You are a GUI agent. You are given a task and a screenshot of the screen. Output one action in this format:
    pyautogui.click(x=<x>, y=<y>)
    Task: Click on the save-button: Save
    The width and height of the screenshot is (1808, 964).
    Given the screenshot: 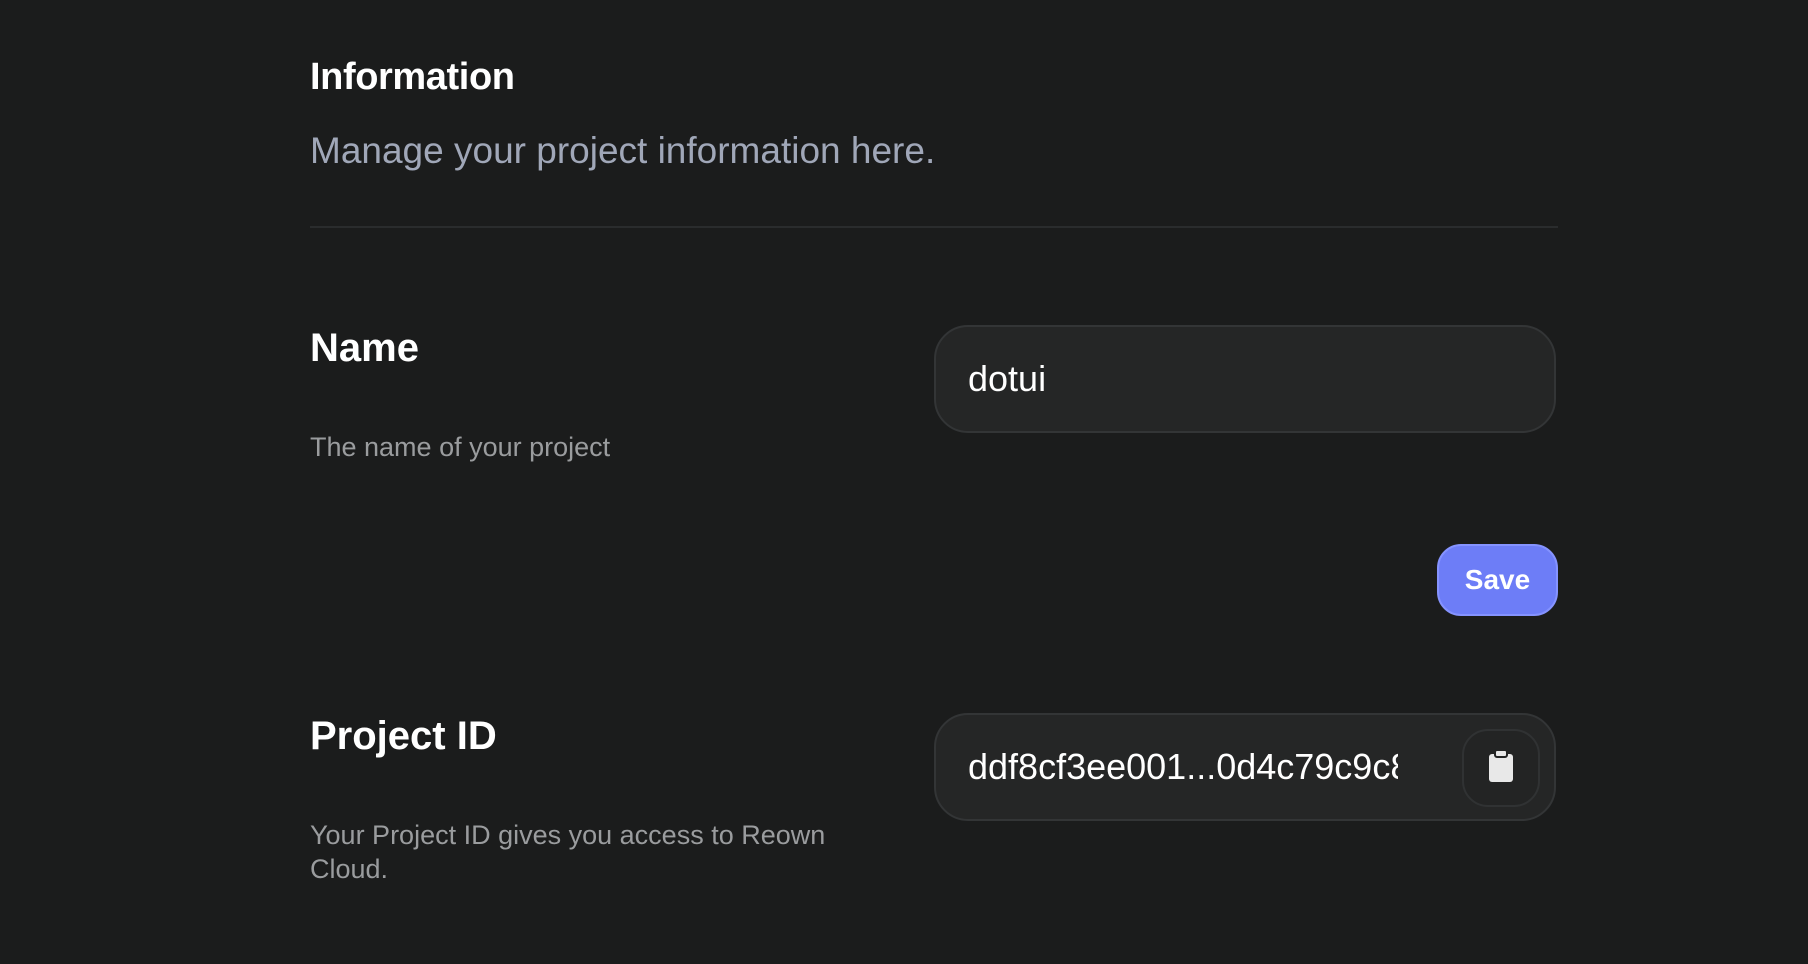 What is the action you would take?
    pyautogui.click(x=1497, y=580)
    